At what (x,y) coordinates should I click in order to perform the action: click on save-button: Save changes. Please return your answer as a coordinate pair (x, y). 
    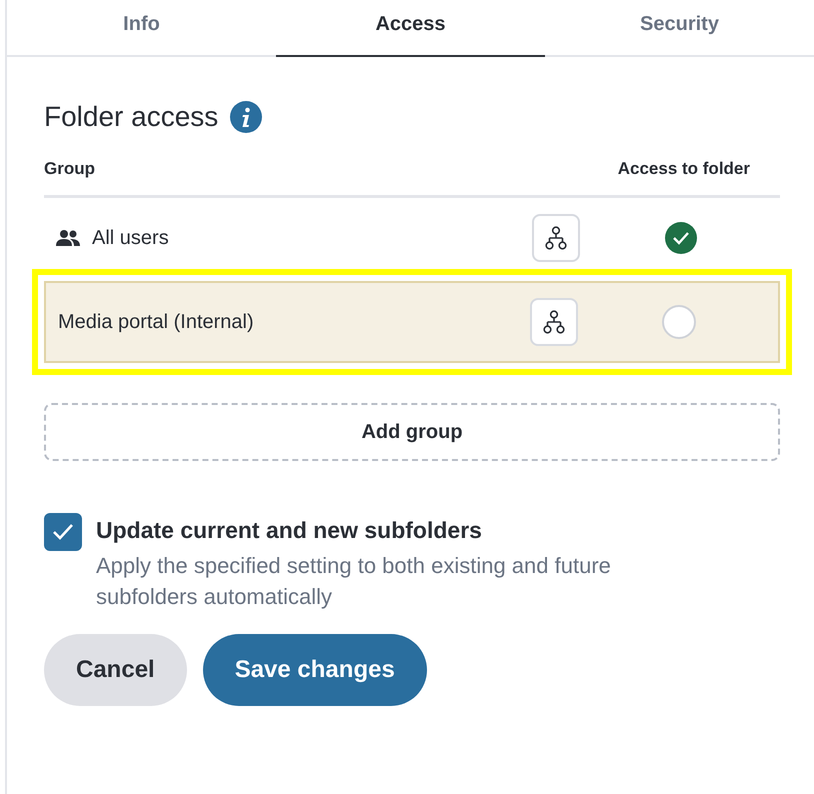
    Looking at the image, I should click on (314, 670).